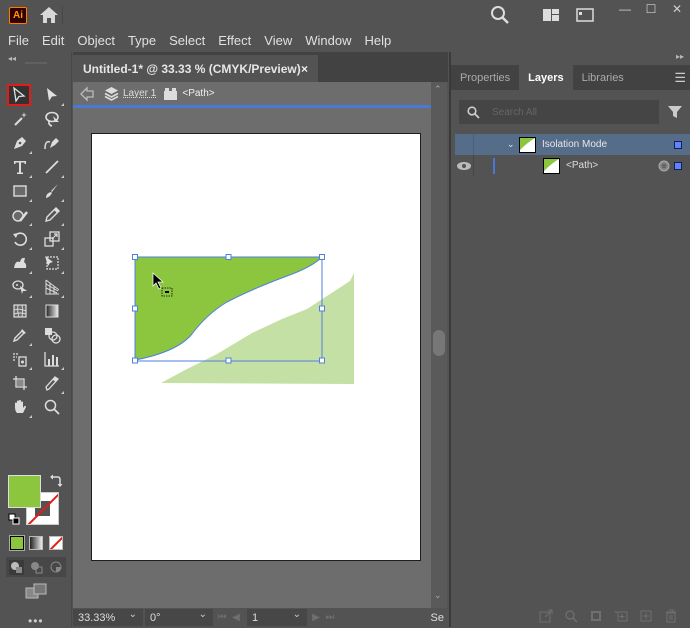 The image size is (690, 628). I want to click on draw-behind-icon, so click(36, 567).